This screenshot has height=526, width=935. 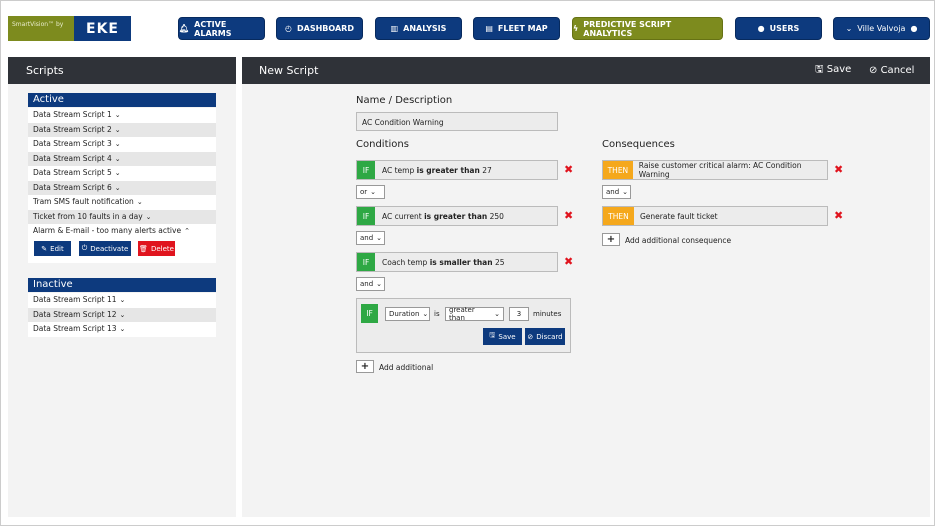 I want to click on script-item: Data Stream Script 11 ⌄, so click(x=122, y=300).